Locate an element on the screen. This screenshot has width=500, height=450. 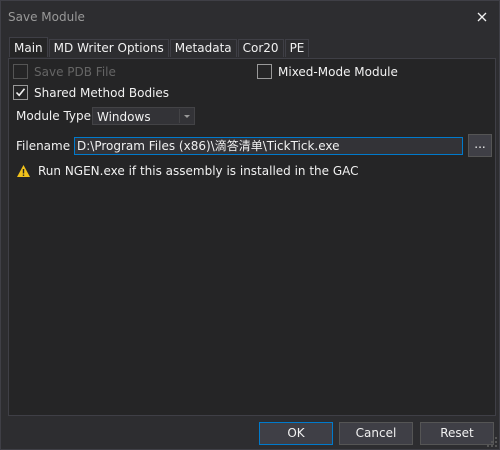
filename-input: D:\Program Files (x86)\滴答清单\TickTick.exe is located at coordinates (268, 146).